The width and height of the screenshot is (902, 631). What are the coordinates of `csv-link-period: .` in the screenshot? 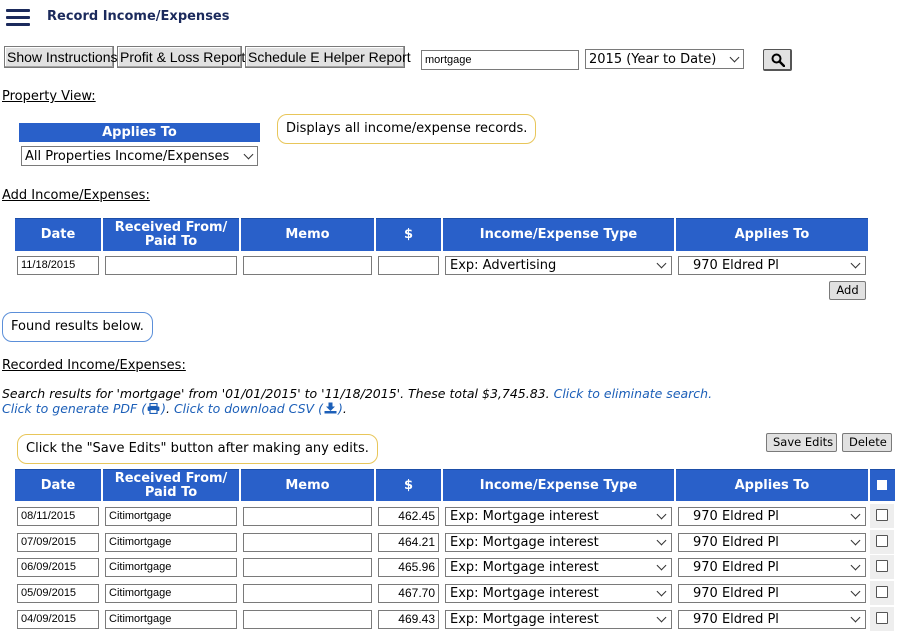 It's located at (344, 408).